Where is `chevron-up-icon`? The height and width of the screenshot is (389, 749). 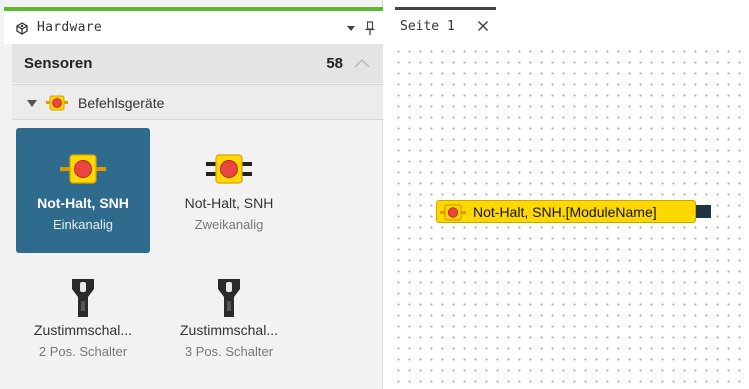
chevron-up-icon is located at coordinates (362, 63).